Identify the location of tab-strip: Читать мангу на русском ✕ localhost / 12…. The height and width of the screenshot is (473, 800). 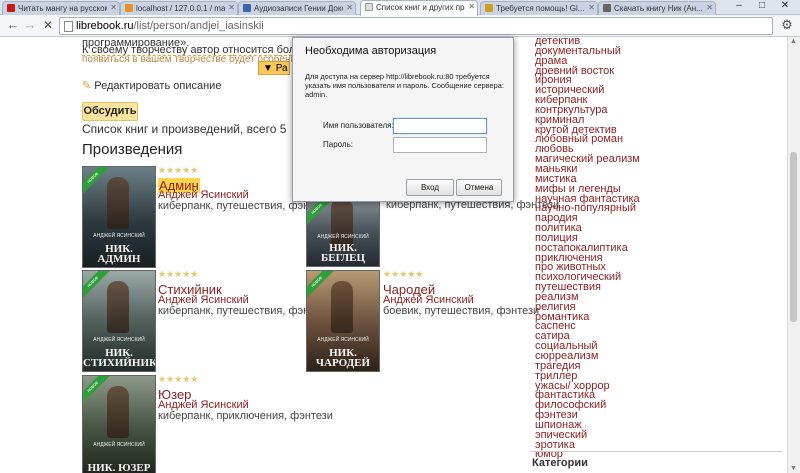
(400, 8).